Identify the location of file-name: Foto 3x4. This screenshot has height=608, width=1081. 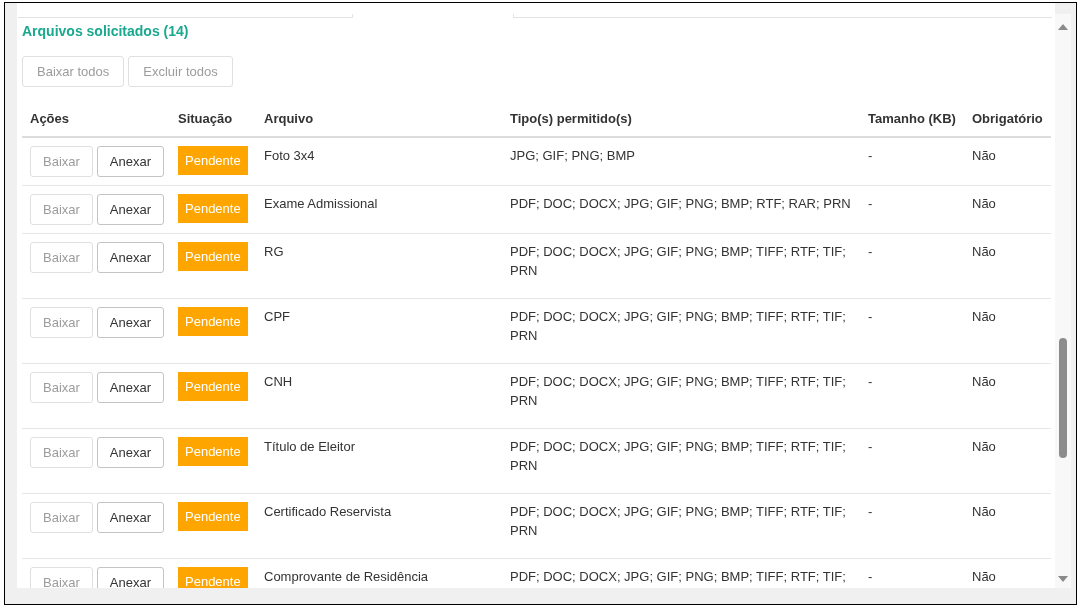
(289, 155).